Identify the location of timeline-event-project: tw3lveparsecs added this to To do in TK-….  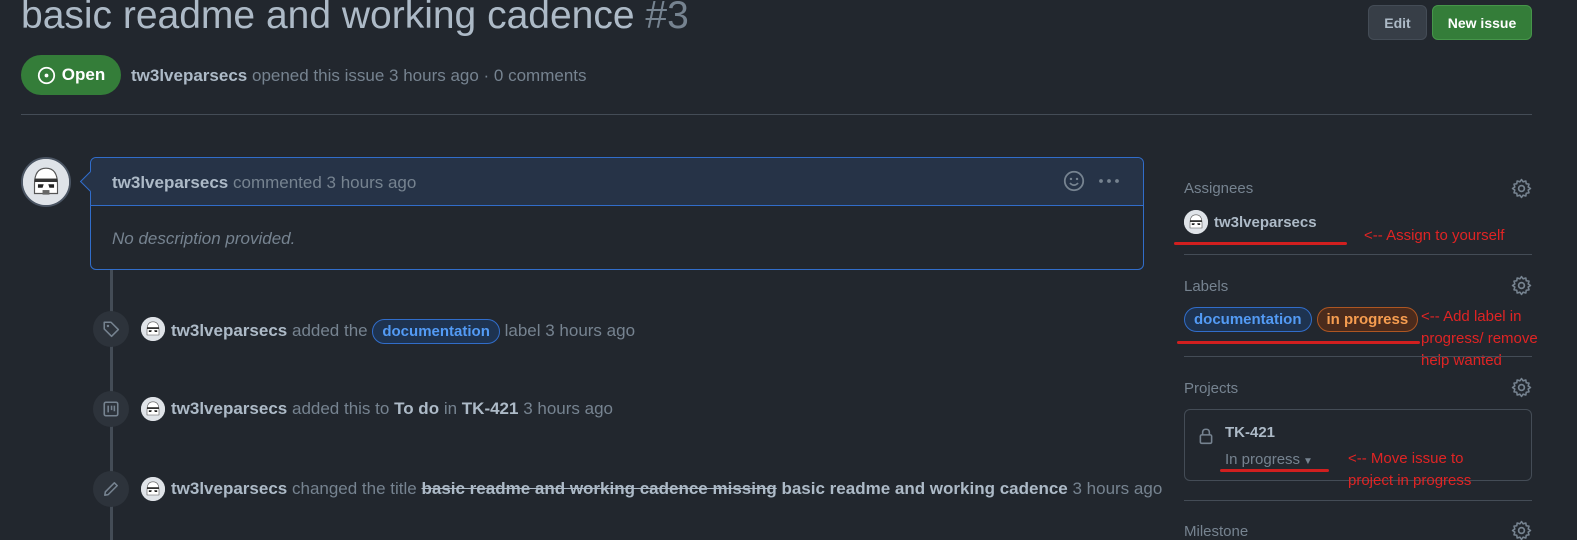
(392, 409).